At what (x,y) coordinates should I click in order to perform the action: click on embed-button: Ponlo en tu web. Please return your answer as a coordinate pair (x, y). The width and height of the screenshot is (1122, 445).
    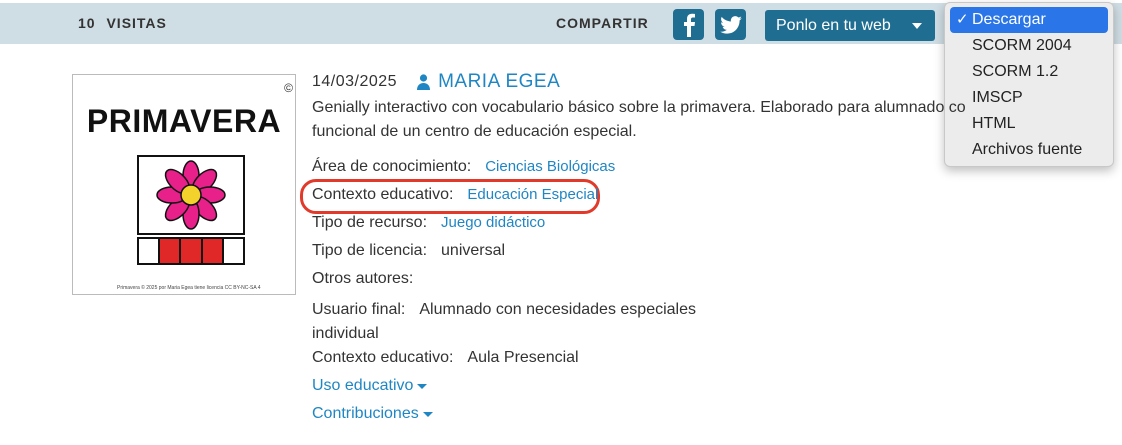
    Looking at the image, I should click on (850, 25).